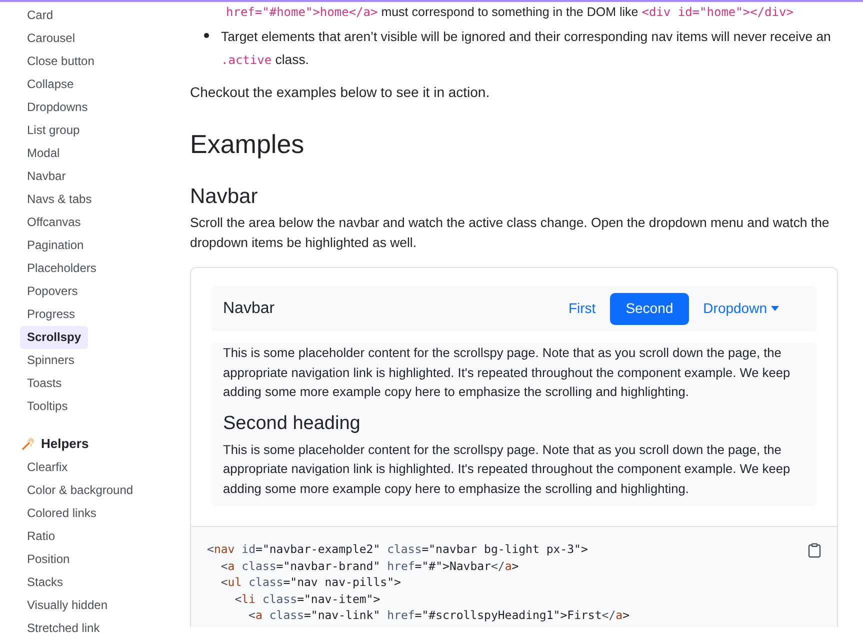  What do you see at coordinates (63, 628) in the screenshot?
I see `sidebar-link: Stretched link` at bounding box center [63, 628].